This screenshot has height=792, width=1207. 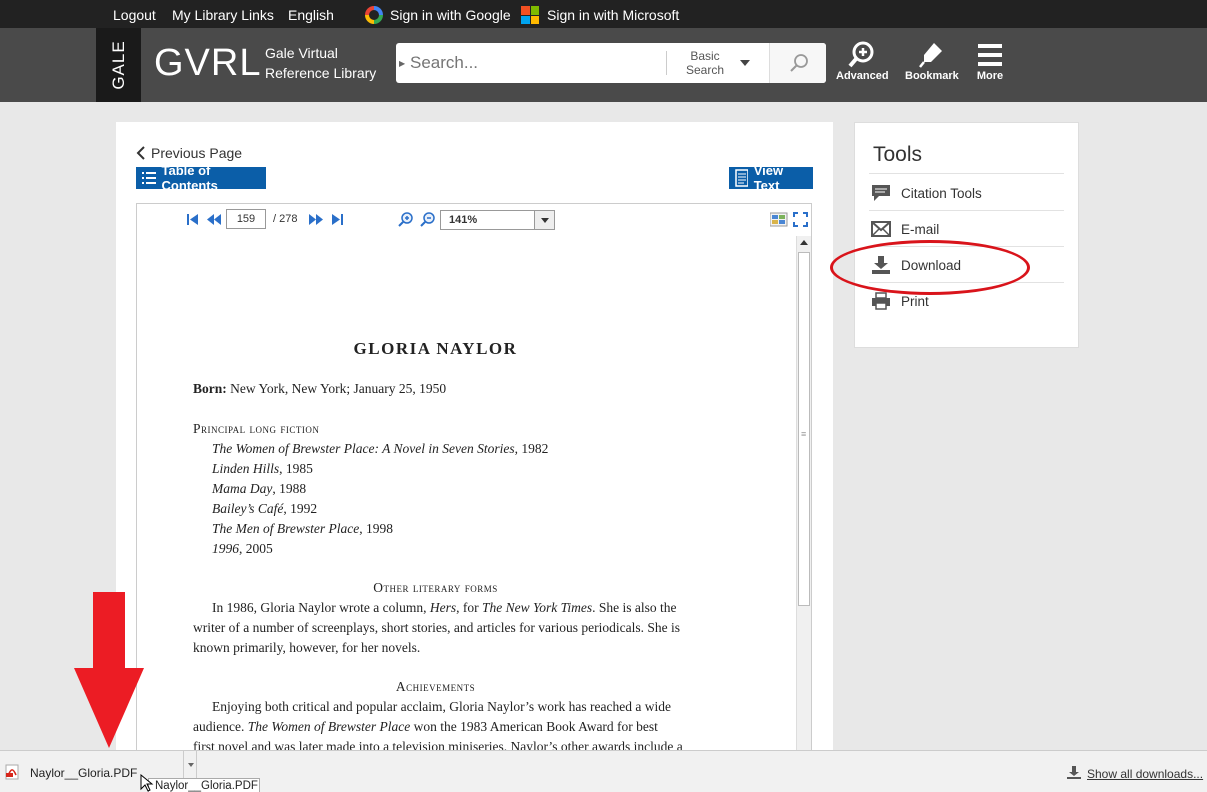 What do you see at coordinates (861, 54) in the screenshot?
I see `advanced-search-icon` at bounding box center [861, 54].